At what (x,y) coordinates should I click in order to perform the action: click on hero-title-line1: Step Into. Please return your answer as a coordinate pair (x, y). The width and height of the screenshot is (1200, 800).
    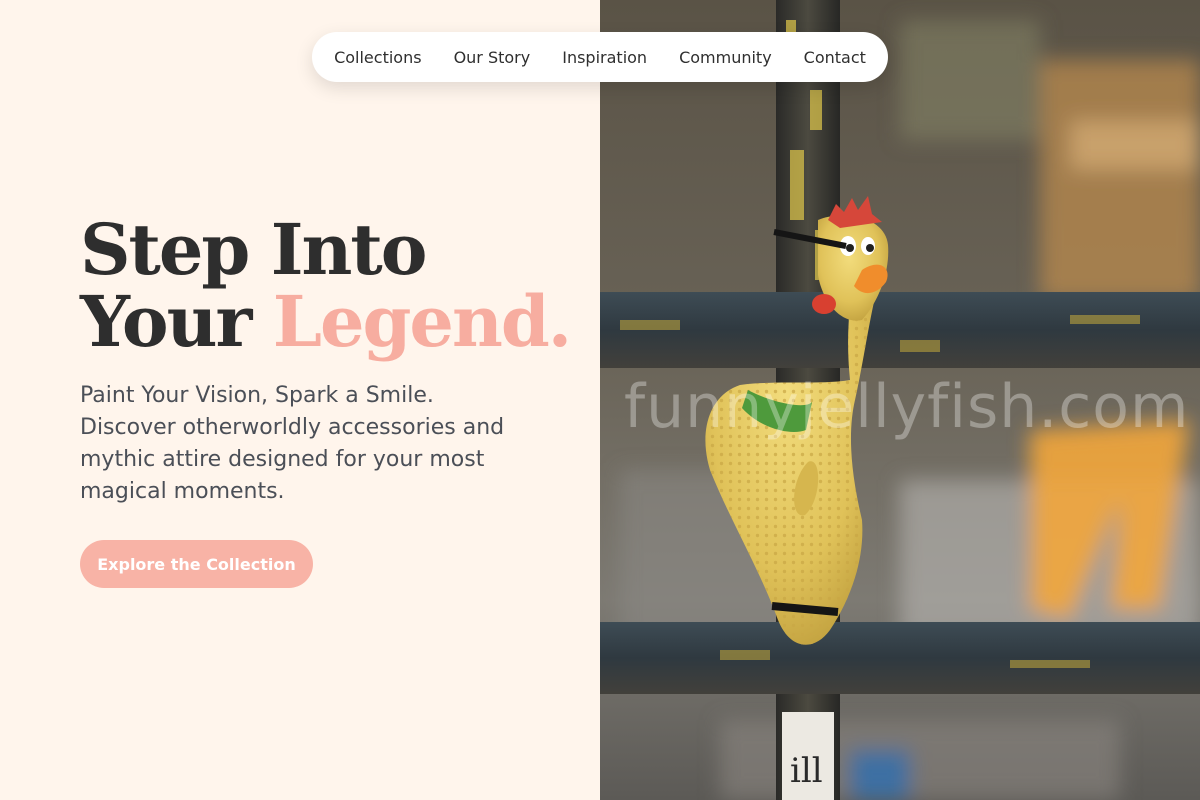
    Looking at the image, I should click on (253, 249).